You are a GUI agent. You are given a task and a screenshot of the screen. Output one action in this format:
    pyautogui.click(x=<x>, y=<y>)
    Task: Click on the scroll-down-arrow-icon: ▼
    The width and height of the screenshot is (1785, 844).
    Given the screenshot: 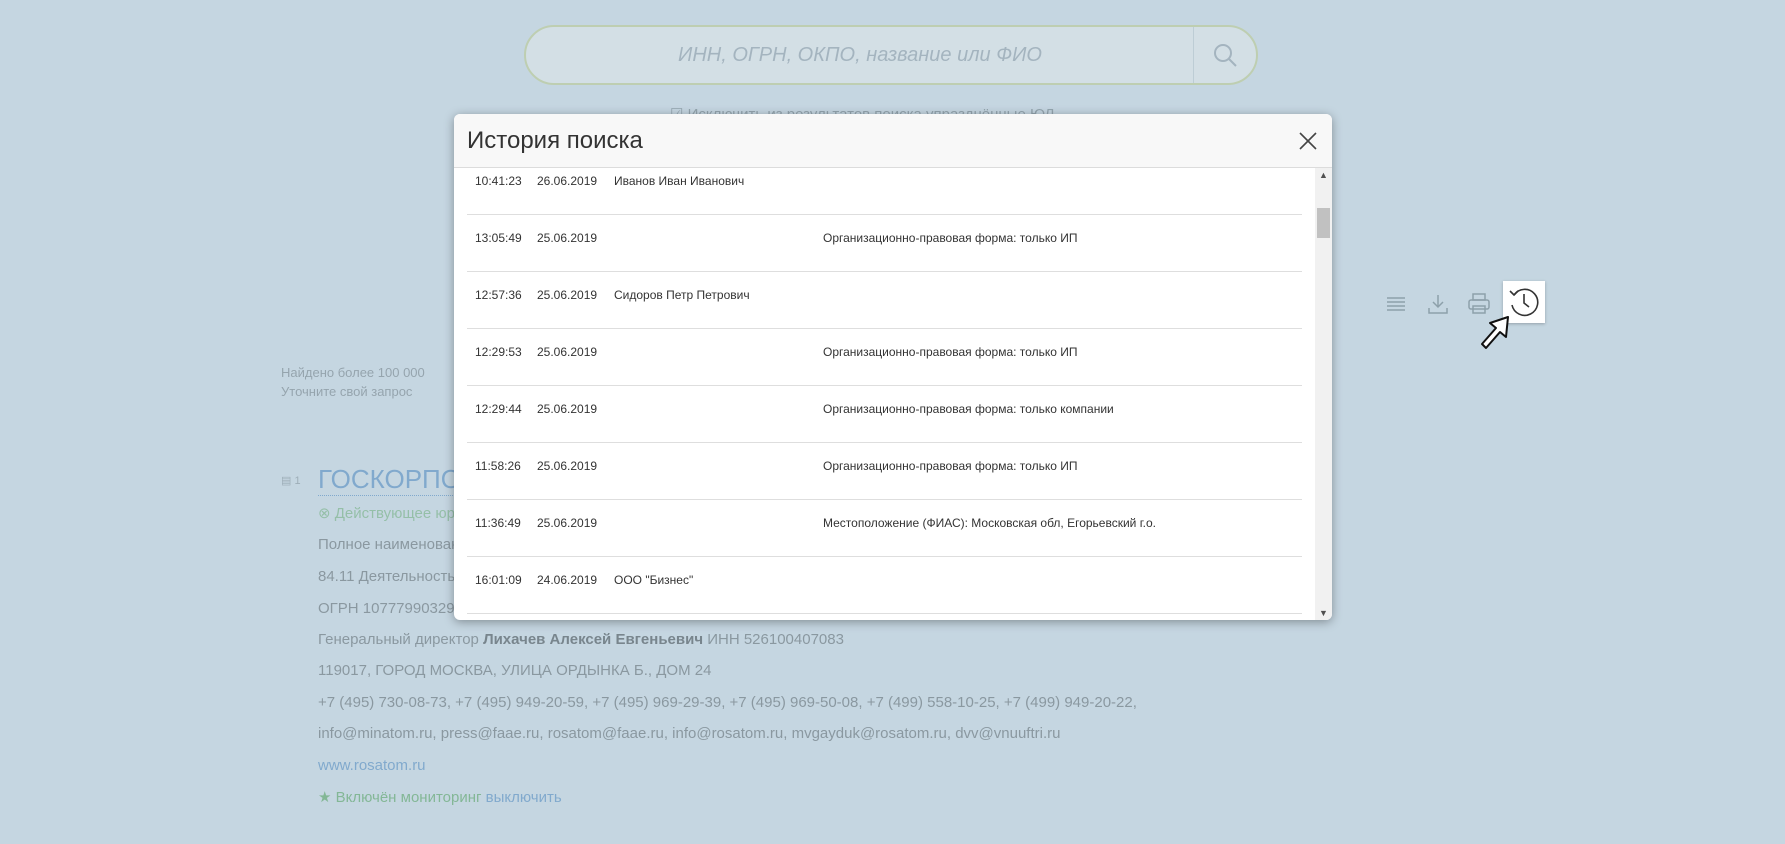 What is the action you would take?
    pyautogui.click(x=1323, y=613)
    